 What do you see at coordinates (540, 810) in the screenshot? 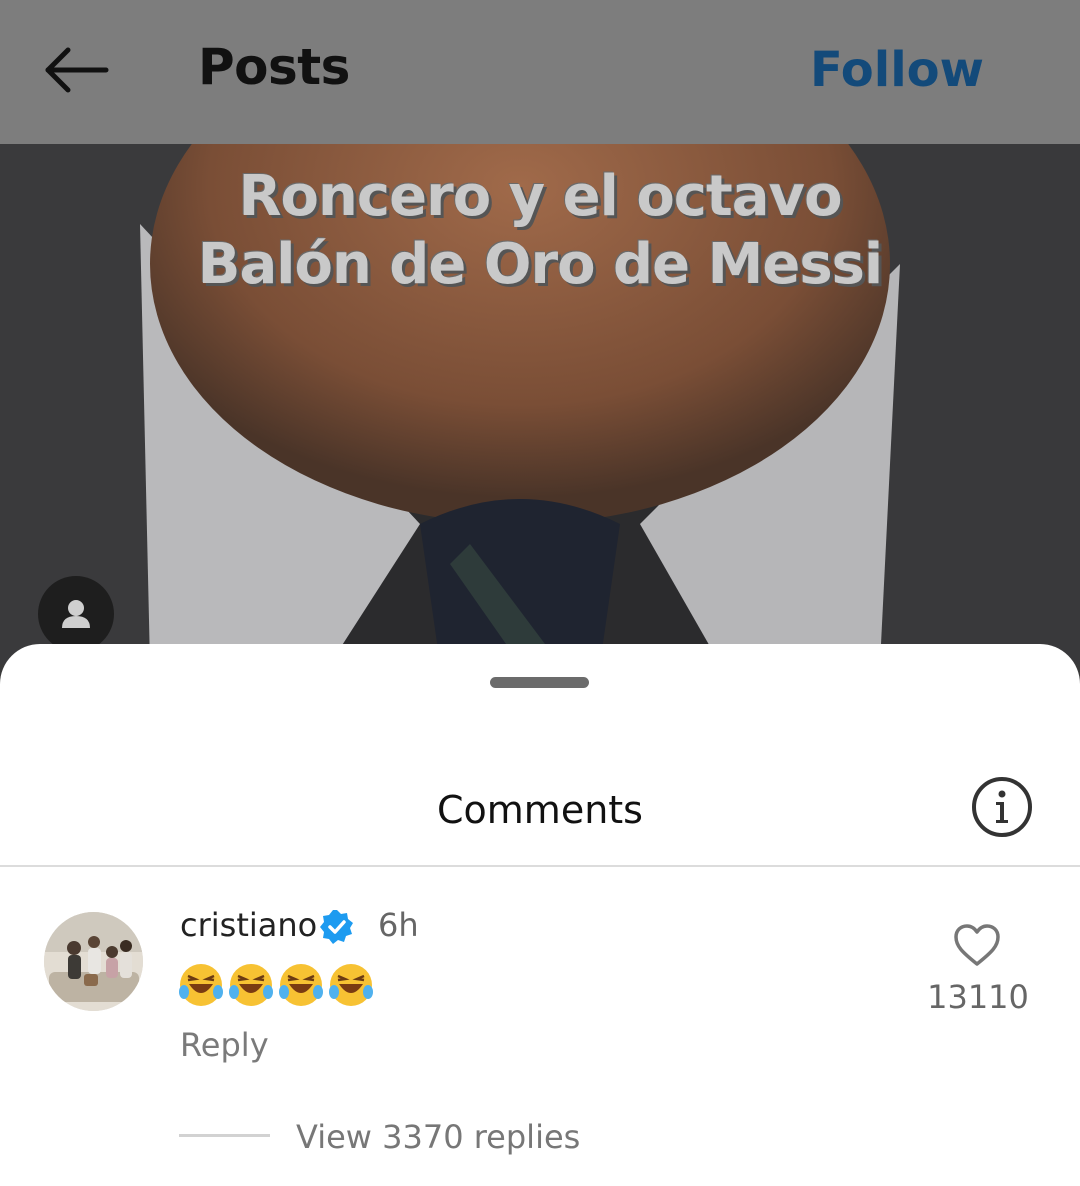
I see `comments-title: Comments` at bounding box center [540, 810].